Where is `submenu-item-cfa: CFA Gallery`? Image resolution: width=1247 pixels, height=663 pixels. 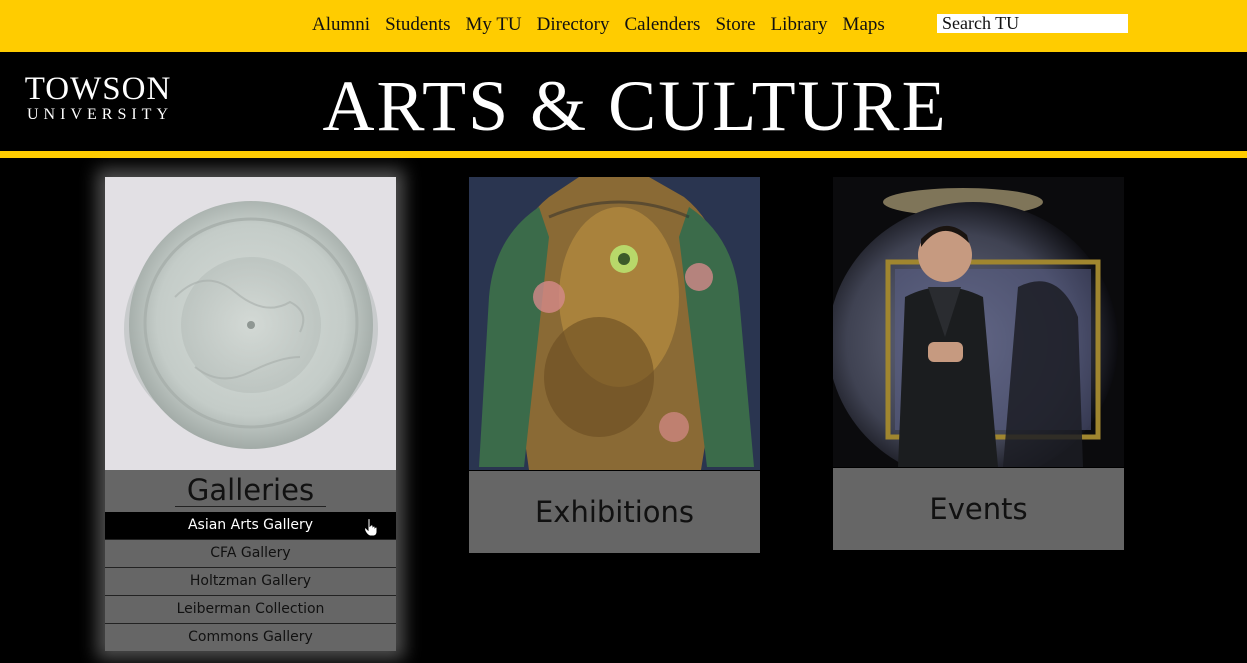 submenu-item-cfa: CFA Gallery is located at coordinates (250, 553).